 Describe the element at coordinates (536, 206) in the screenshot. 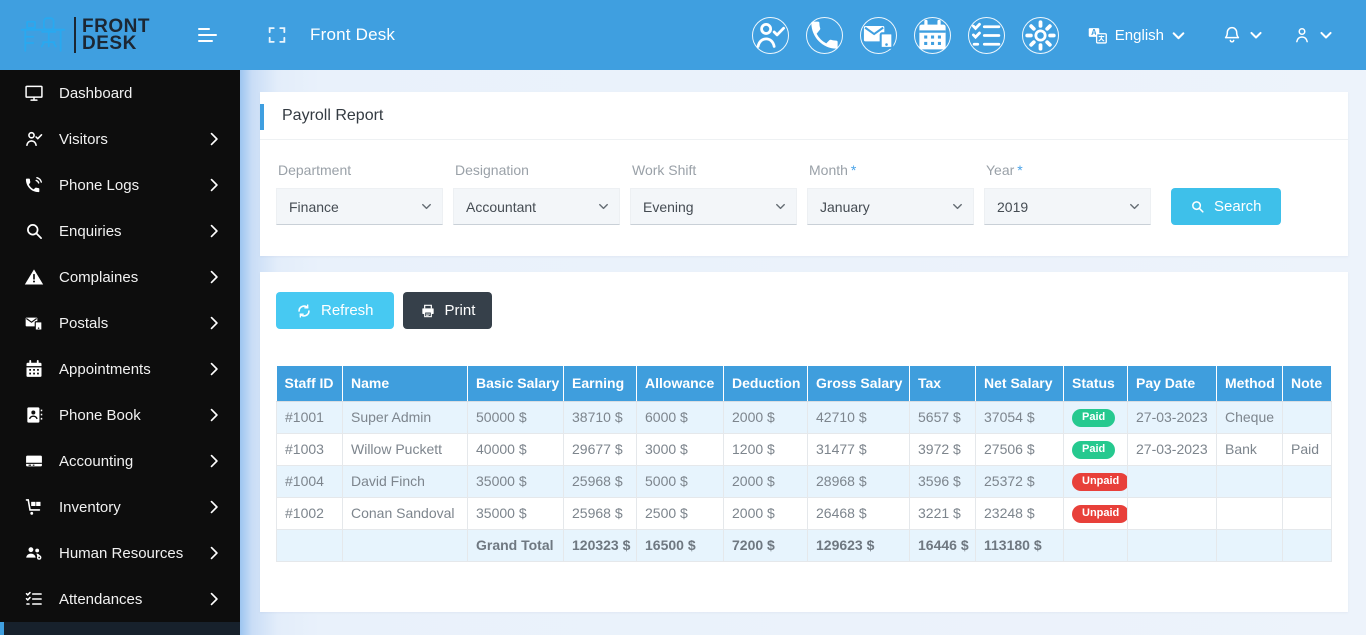

I see `designation-select: Accountant` at that location.